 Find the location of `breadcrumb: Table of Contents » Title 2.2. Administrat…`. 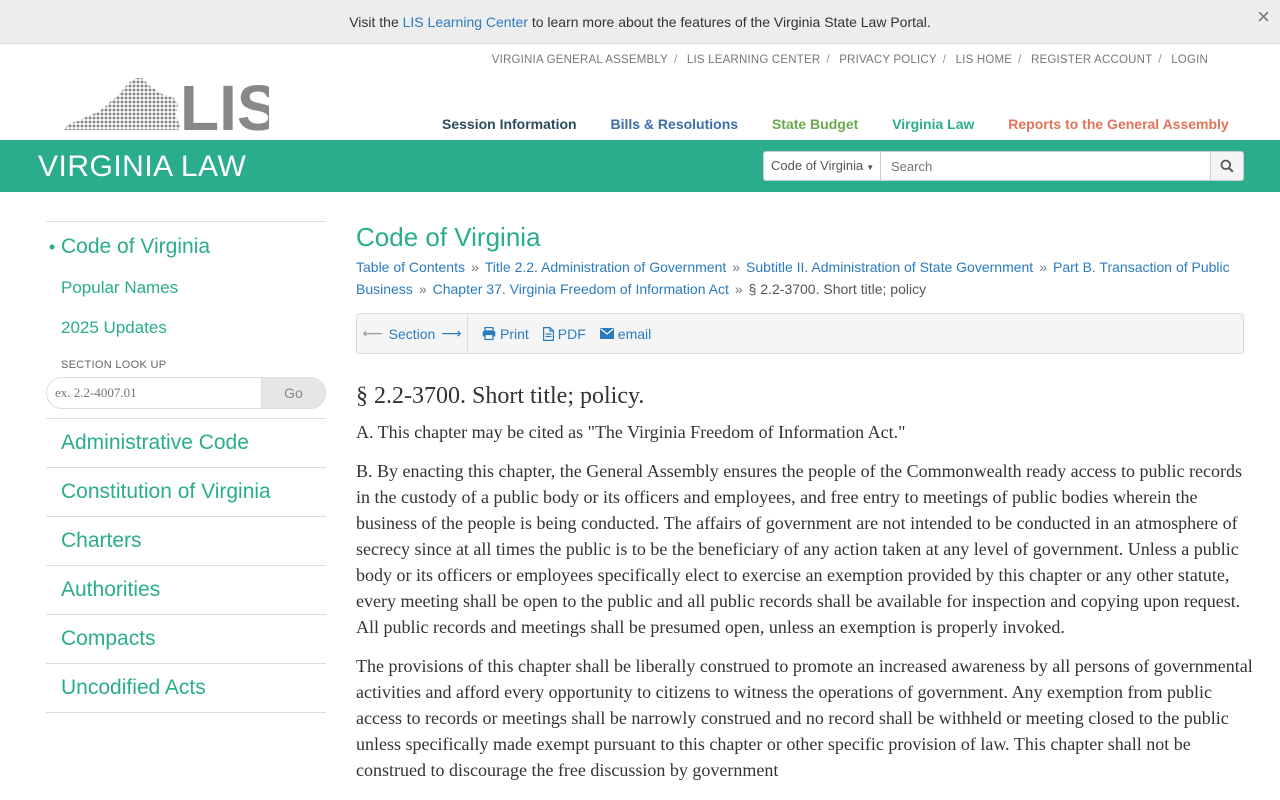

breadcrumb: Table of Contents » Title 2.2. Administrat… is located at coordinates (806, 278).